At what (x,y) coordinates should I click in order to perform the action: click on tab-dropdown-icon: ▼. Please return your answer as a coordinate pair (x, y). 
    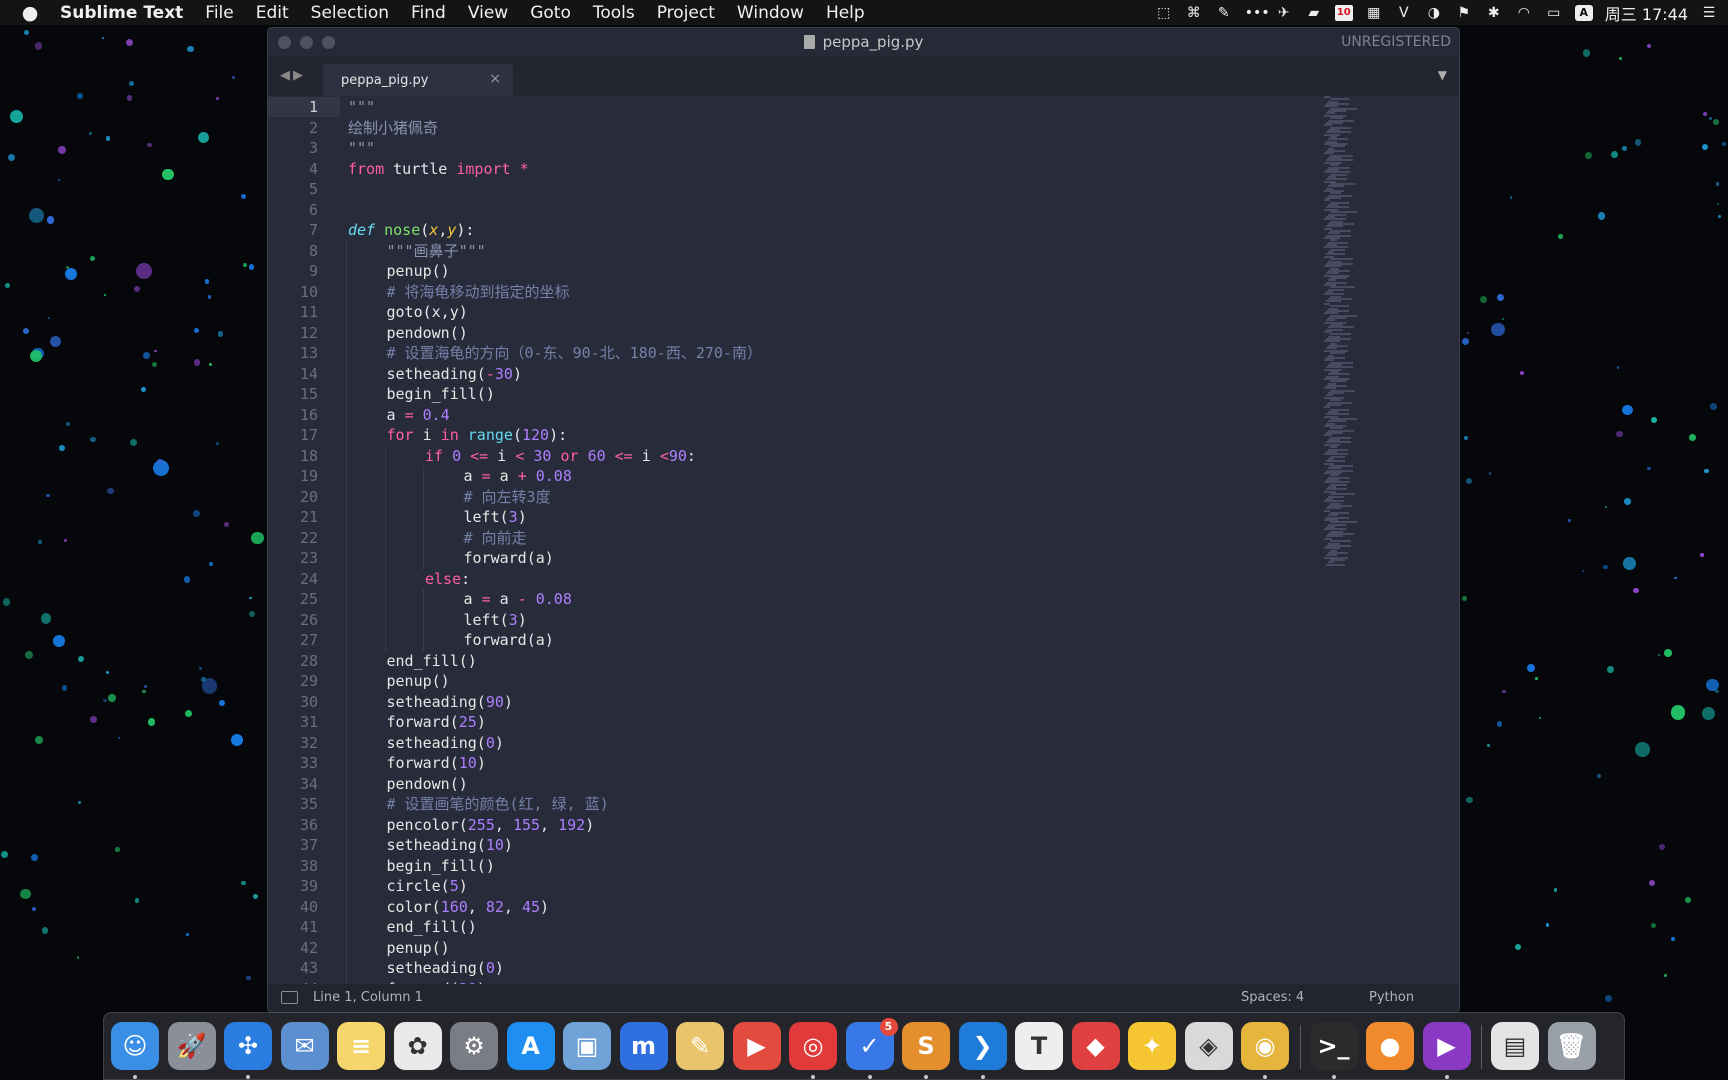
    Looking at the image, I should click on (1442, 75).